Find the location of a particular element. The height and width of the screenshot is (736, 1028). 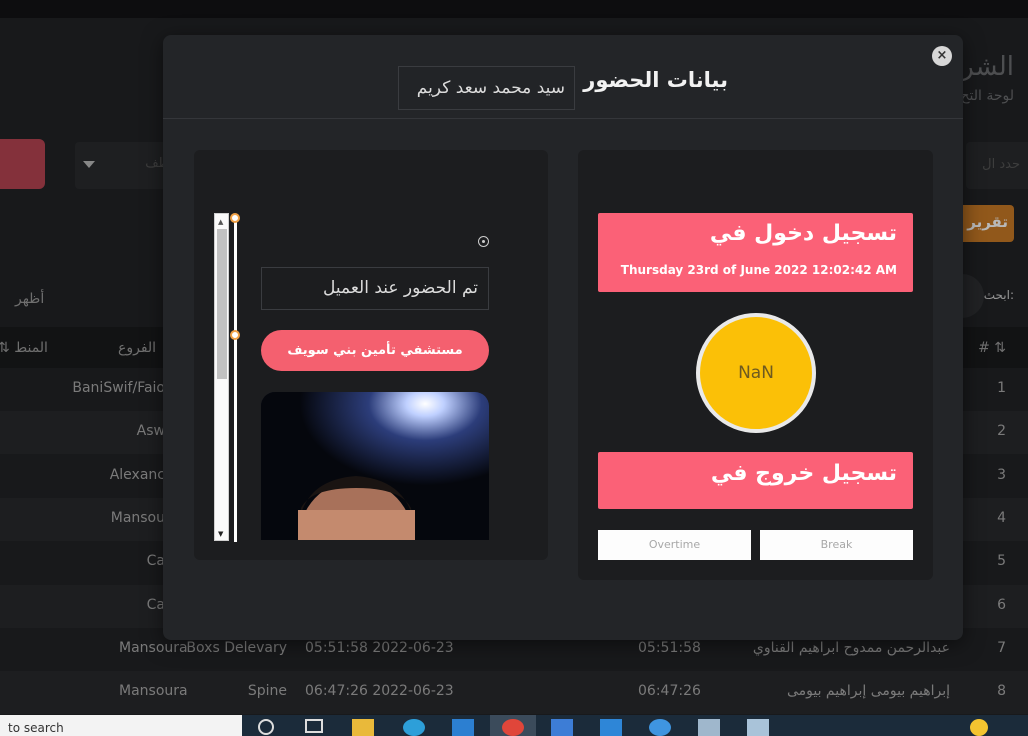

weather-icon is located at coordinates (979, 727).